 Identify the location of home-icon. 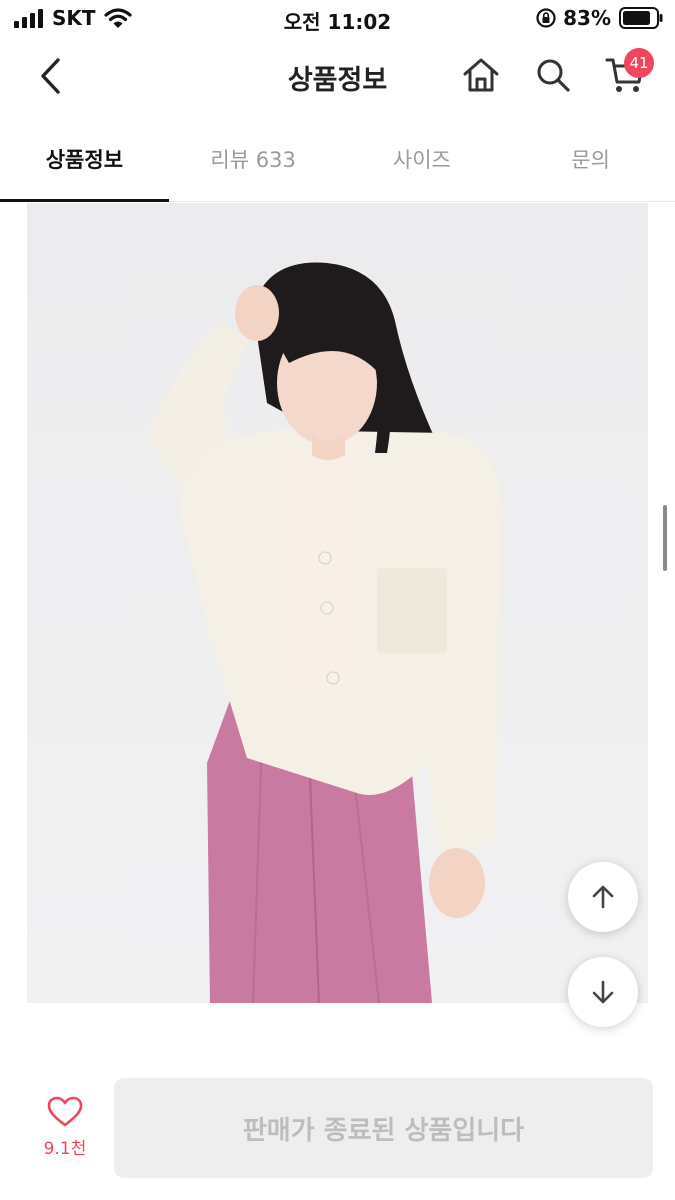
(481, 75).